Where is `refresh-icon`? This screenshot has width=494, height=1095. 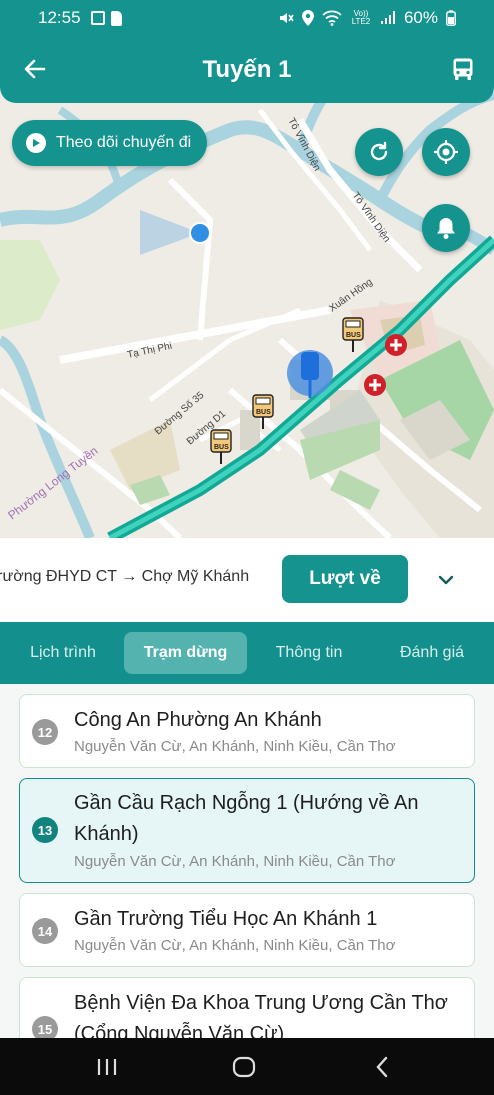 refresh-icon is located at coordinates (379, 151).